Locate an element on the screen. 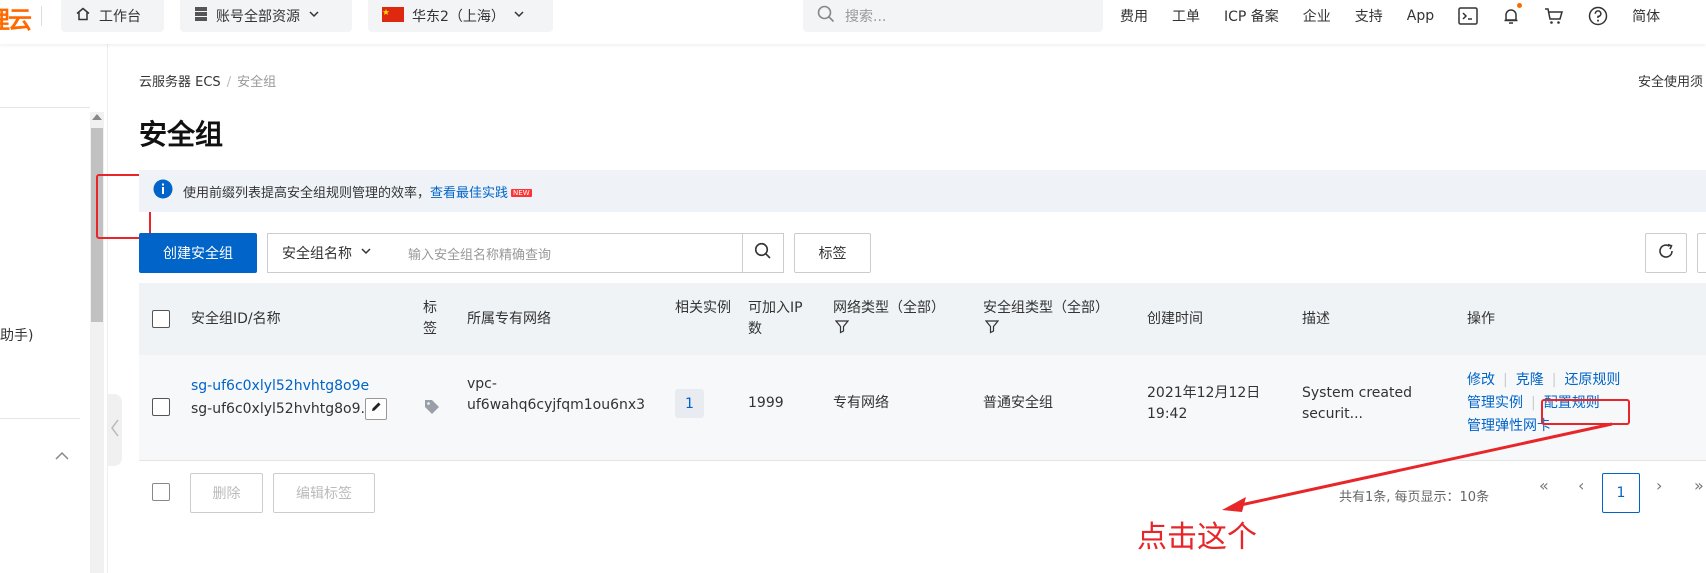  col-network-type: 网络类型（全部） is located at coordinates (889, 308).